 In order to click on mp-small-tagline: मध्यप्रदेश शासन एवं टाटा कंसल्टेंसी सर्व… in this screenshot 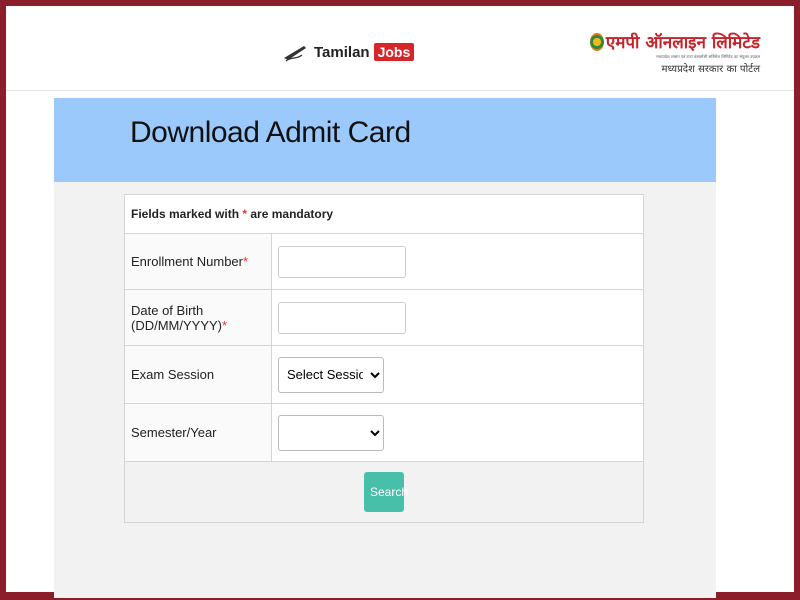, I will do `click(708, 56)`.